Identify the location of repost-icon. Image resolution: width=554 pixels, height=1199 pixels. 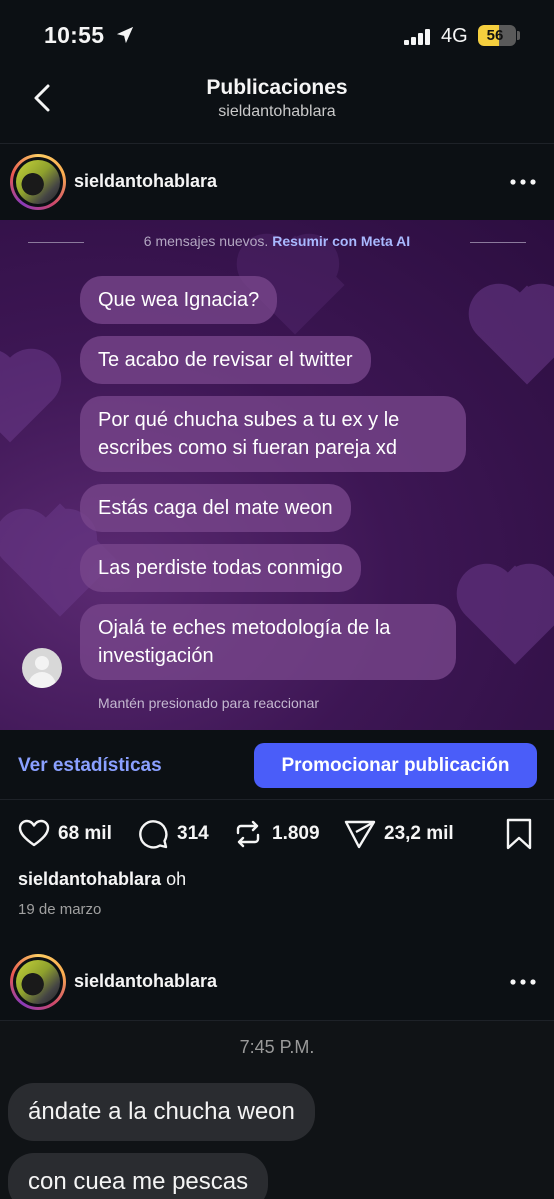
(248, 834).